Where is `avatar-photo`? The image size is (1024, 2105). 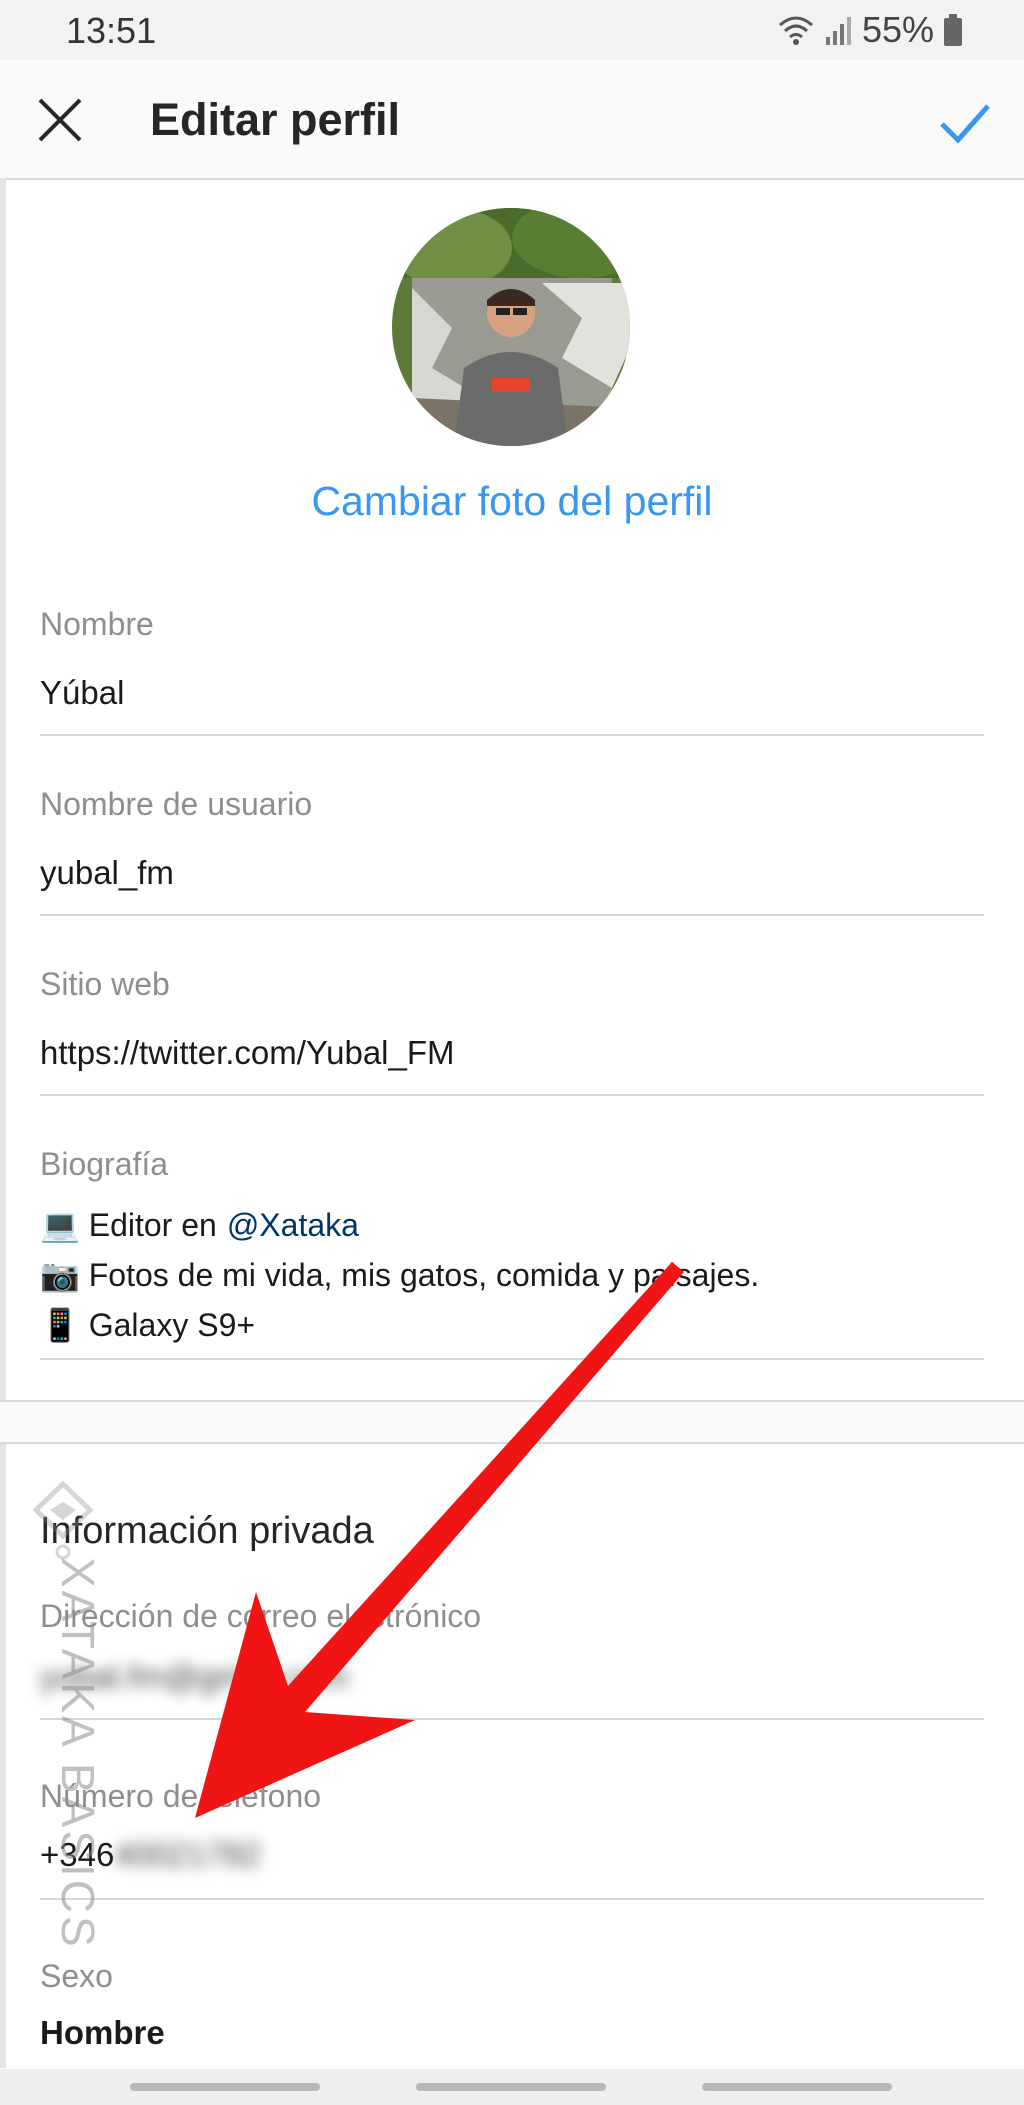
avatar-photo is located at coordinates (511, 327).